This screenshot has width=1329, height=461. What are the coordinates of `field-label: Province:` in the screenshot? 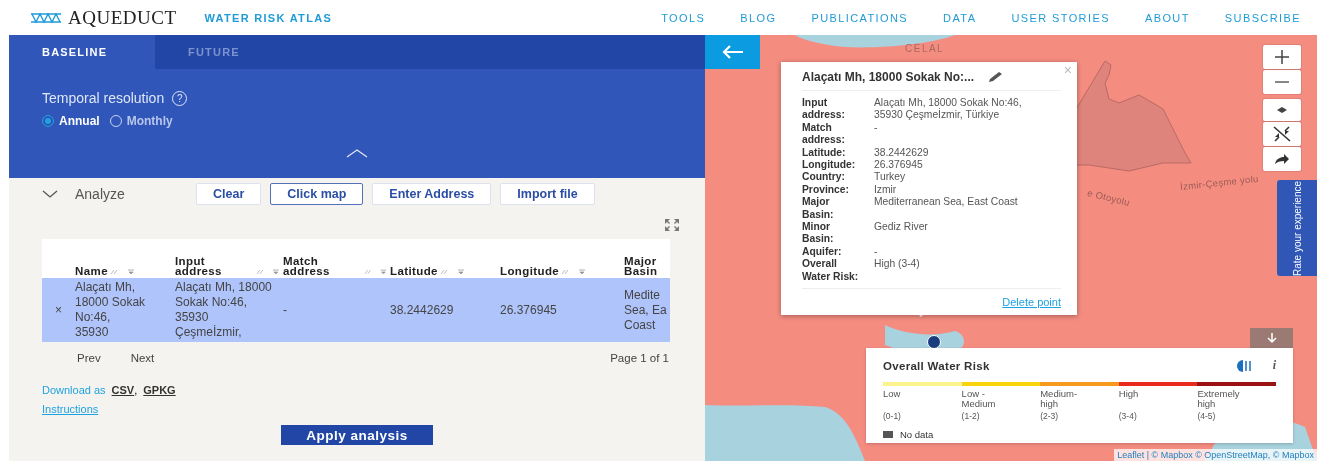 It's located at (826, 190).